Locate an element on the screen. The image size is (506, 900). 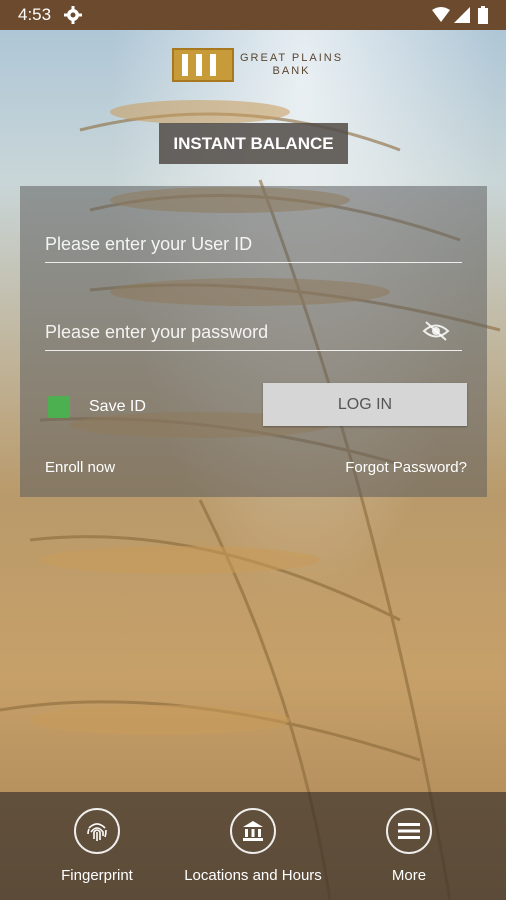
password-visibility-off-icon is located at coordinates (436, 331).